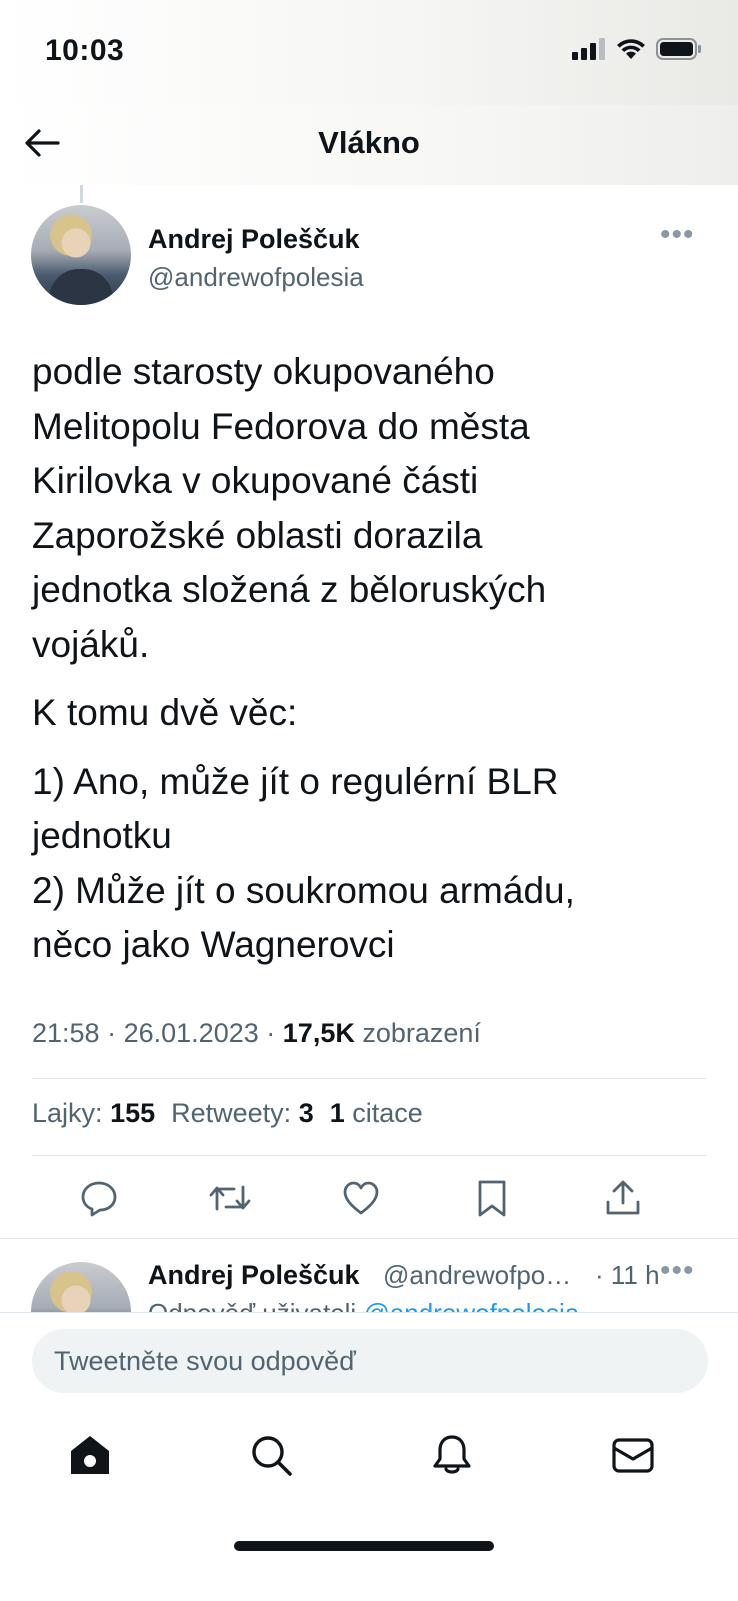 The width and height of the screenshot is (738, 1601). Describe the element at coordinates (588, 49) in the screenshot. I see `signal-icon` at that location.